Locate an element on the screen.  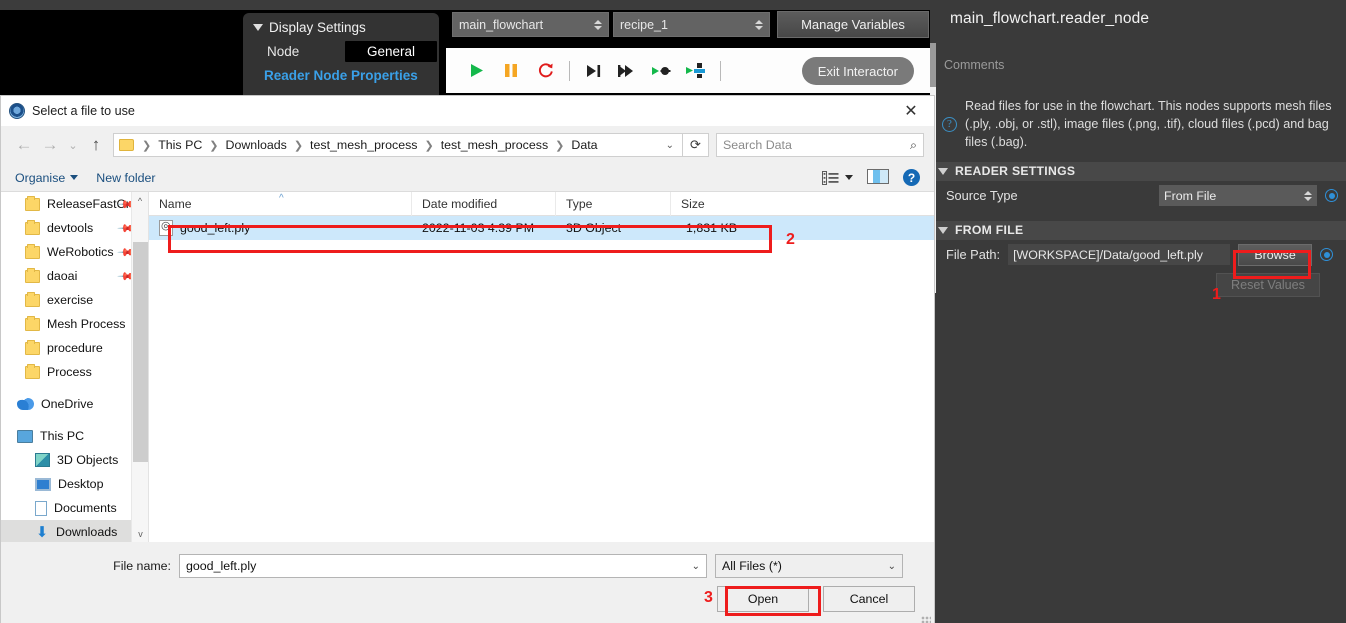
pause-icon is located at coordinates (511, 71).